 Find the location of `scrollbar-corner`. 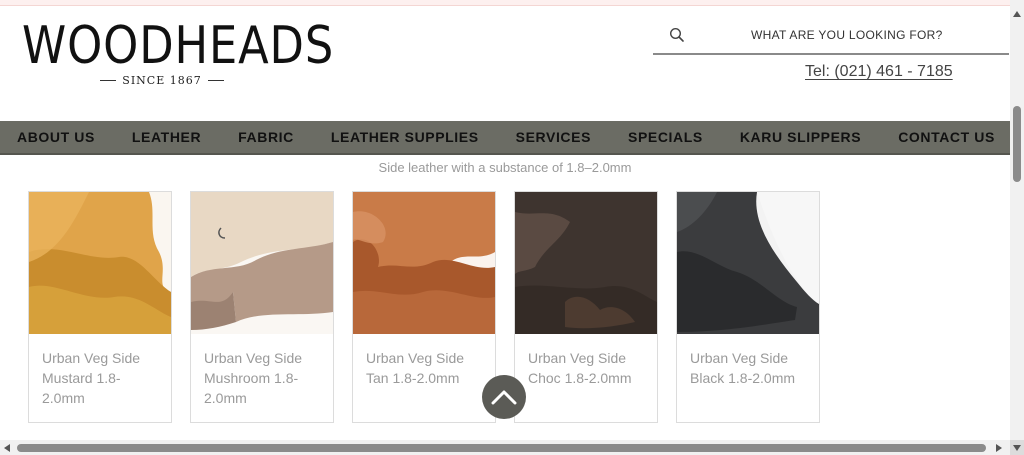

scrollbar-corner is located at coordinates (1017, 447).